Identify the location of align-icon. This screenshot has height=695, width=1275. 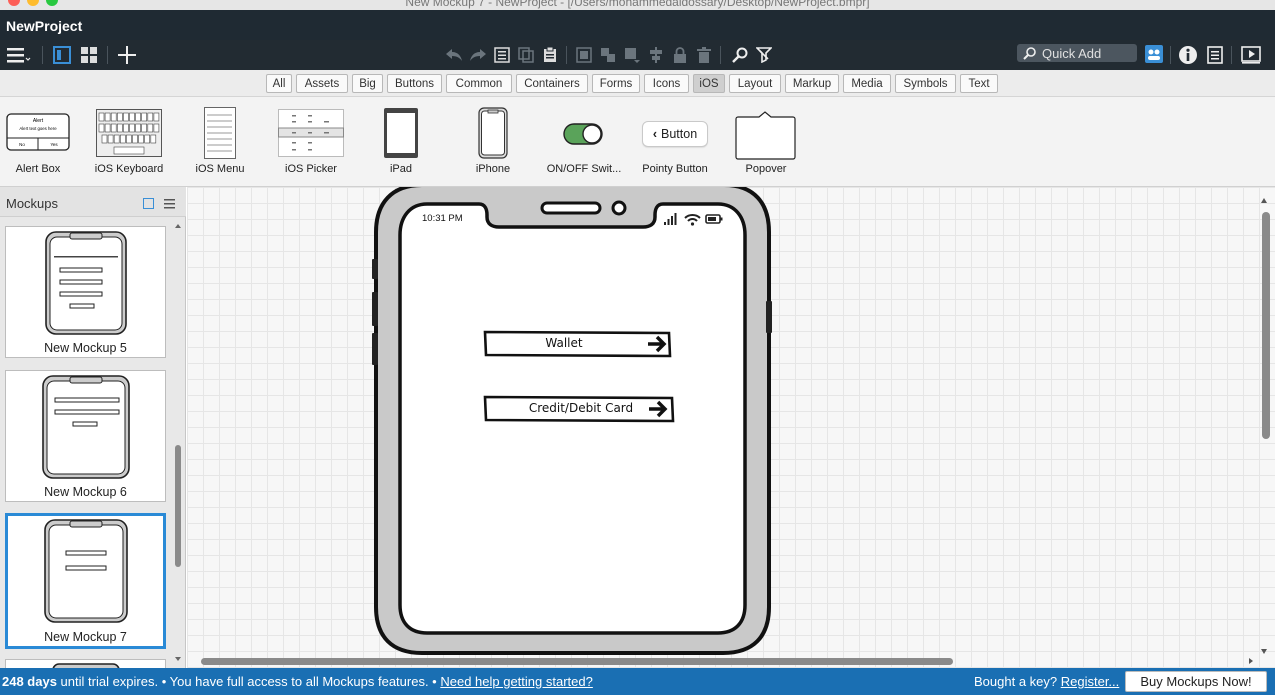
(656, 55).